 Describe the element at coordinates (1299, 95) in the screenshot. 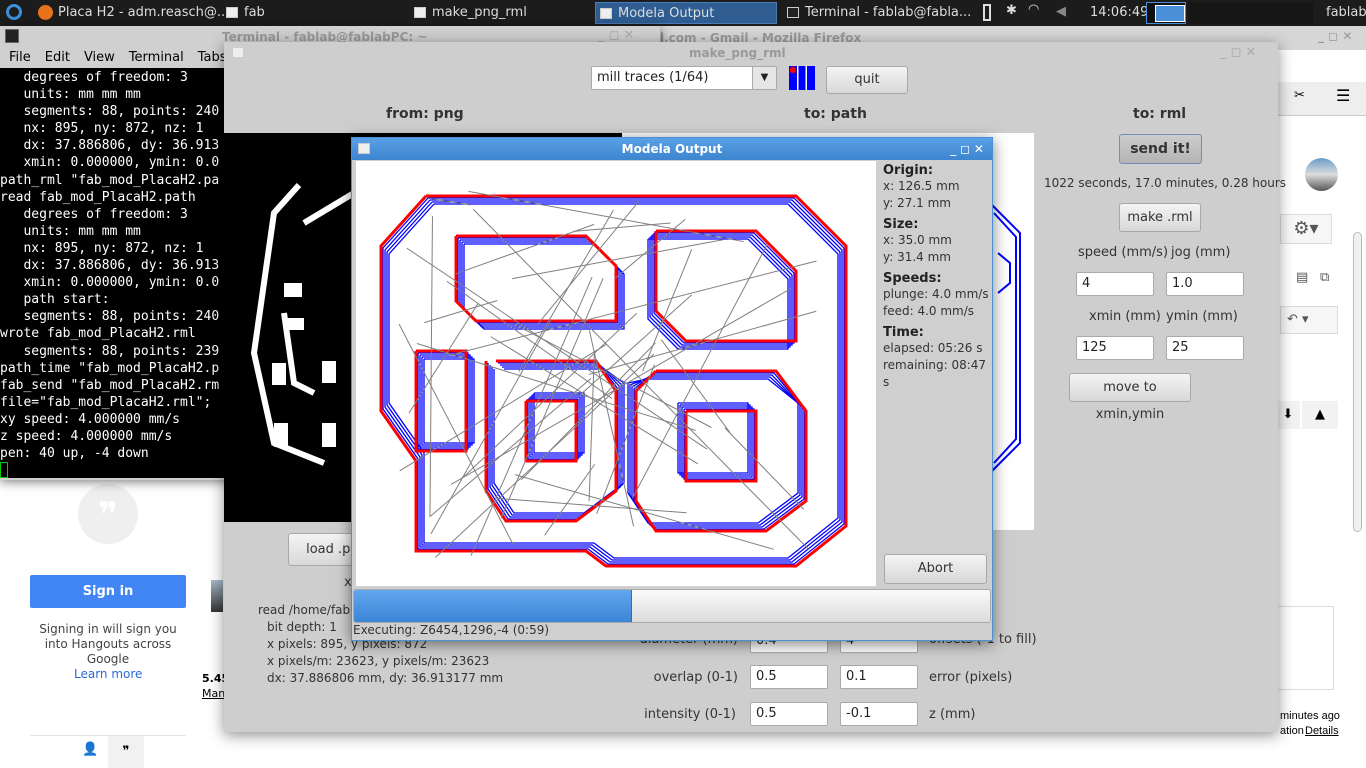

I see `extension-icon: ✂` at that location.